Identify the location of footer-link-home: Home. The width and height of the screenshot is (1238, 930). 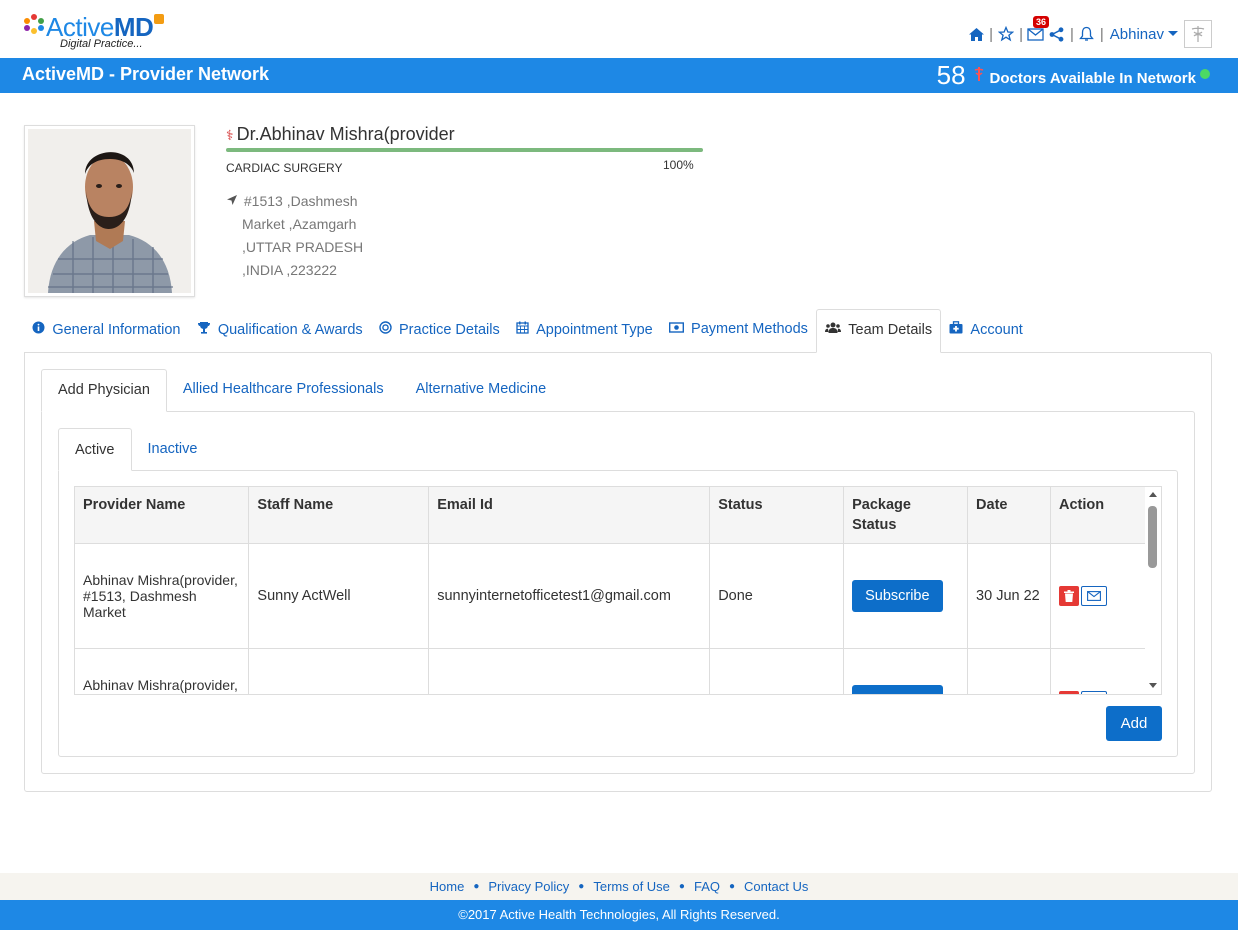
(447, 886).